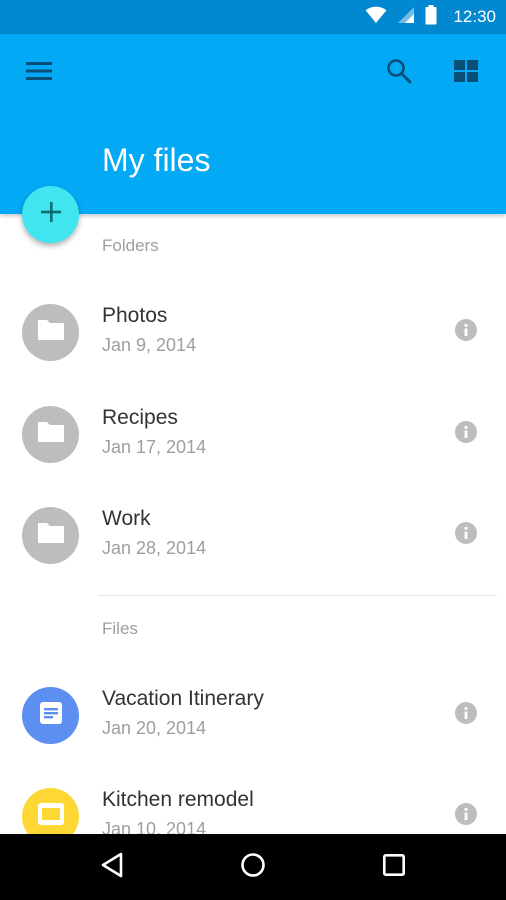 This screenshot has width=506, height=900. I want to click on item-name: Vacation Itinerary, so click(183, 698).